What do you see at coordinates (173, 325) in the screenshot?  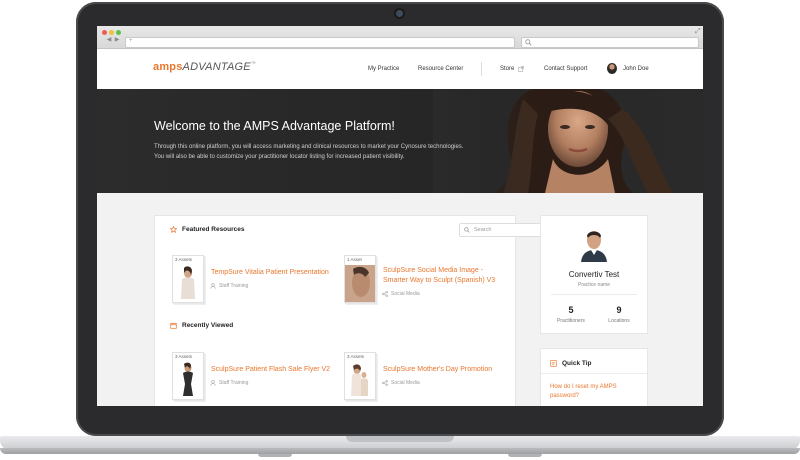 I see `calendar-icon` at bounding box center [173, 325].